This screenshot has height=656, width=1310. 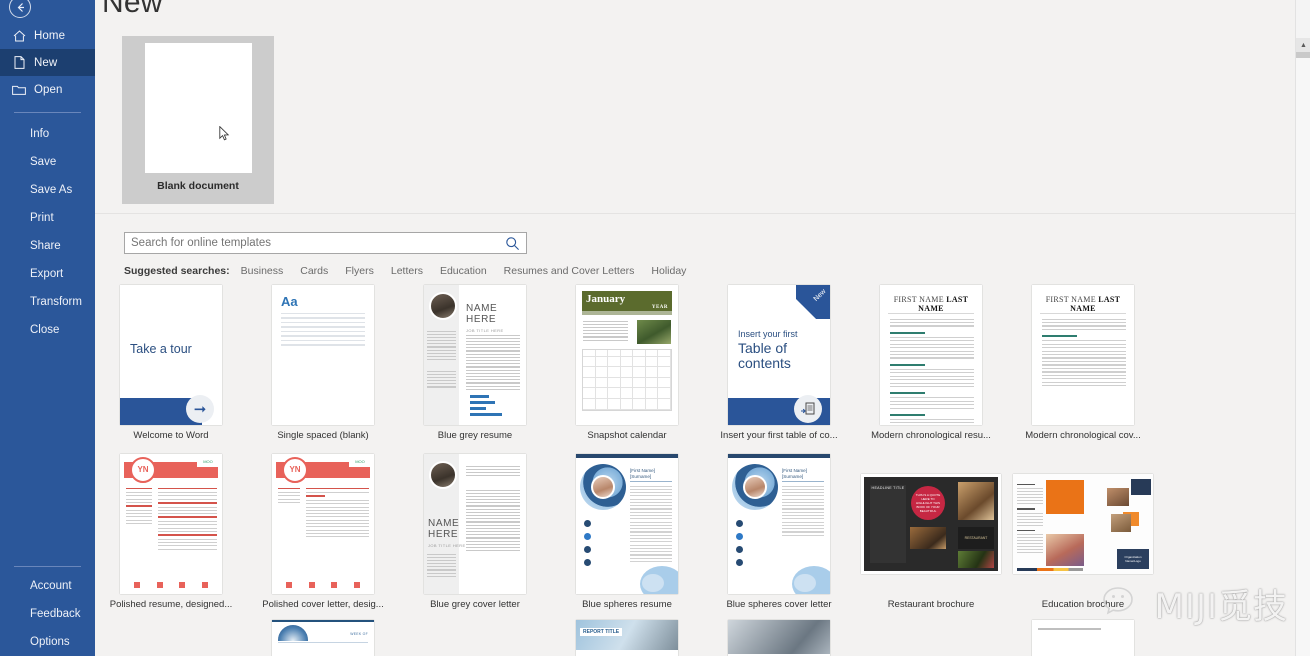 What do you see at coordinates (764, 355) in the screenshot?
I see `toc-line2: Table of contents` at bounding box center [764, 355].